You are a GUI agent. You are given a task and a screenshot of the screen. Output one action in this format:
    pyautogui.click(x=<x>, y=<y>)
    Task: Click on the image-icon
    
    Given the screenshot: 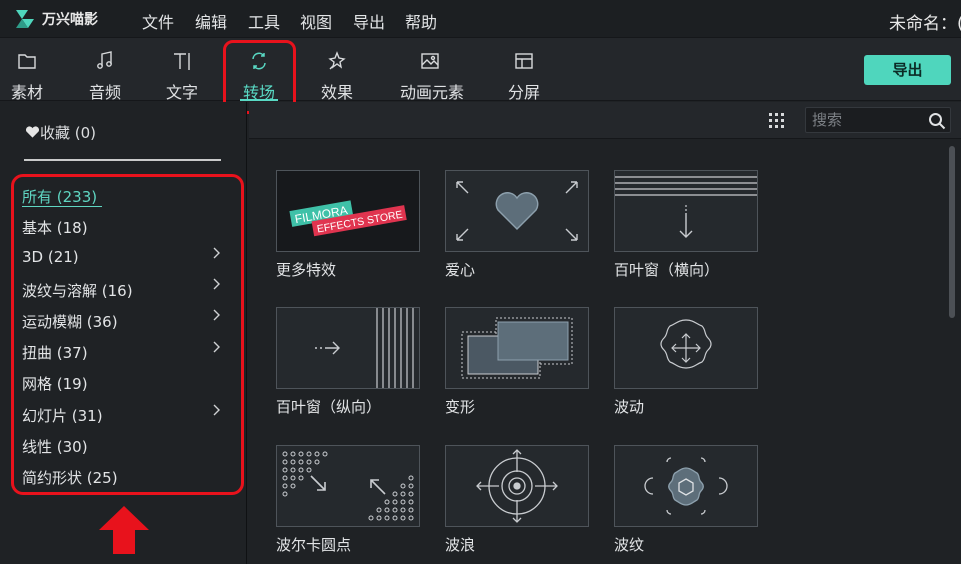 What is the action you would take?
    pyautogui.click(x=430, y=61)
    